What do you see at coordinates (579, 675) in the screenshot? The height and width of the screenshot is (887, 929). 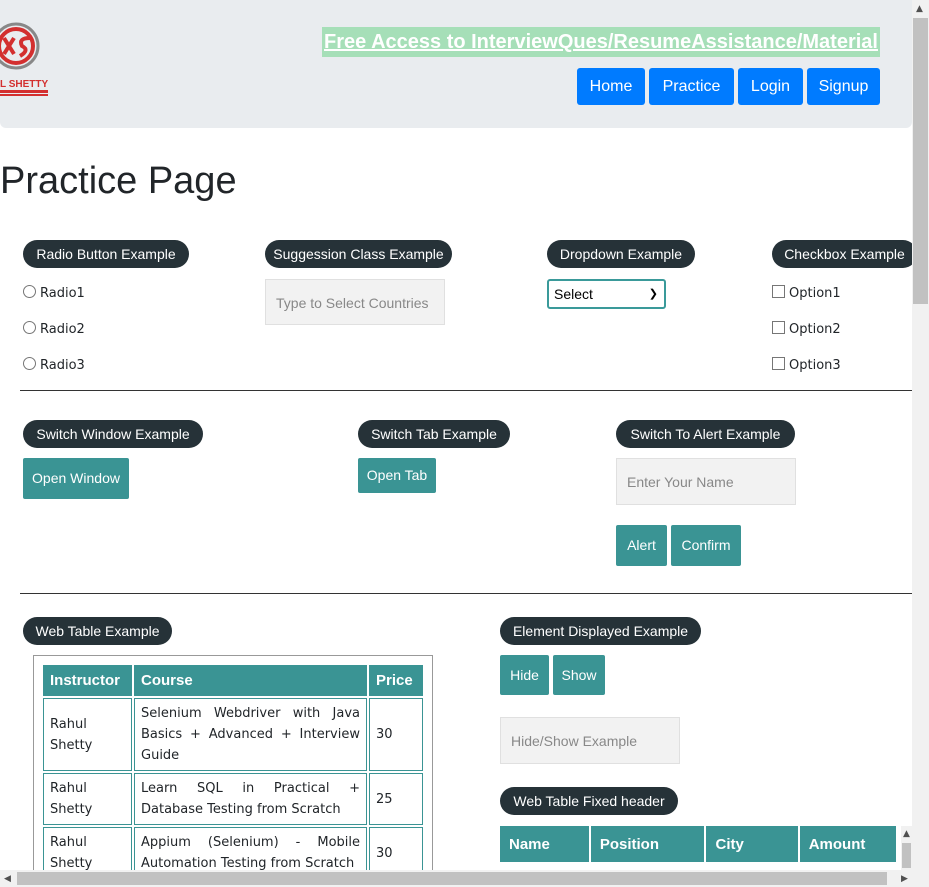 I see `show-button: Show` at bounding box center [579, 675].